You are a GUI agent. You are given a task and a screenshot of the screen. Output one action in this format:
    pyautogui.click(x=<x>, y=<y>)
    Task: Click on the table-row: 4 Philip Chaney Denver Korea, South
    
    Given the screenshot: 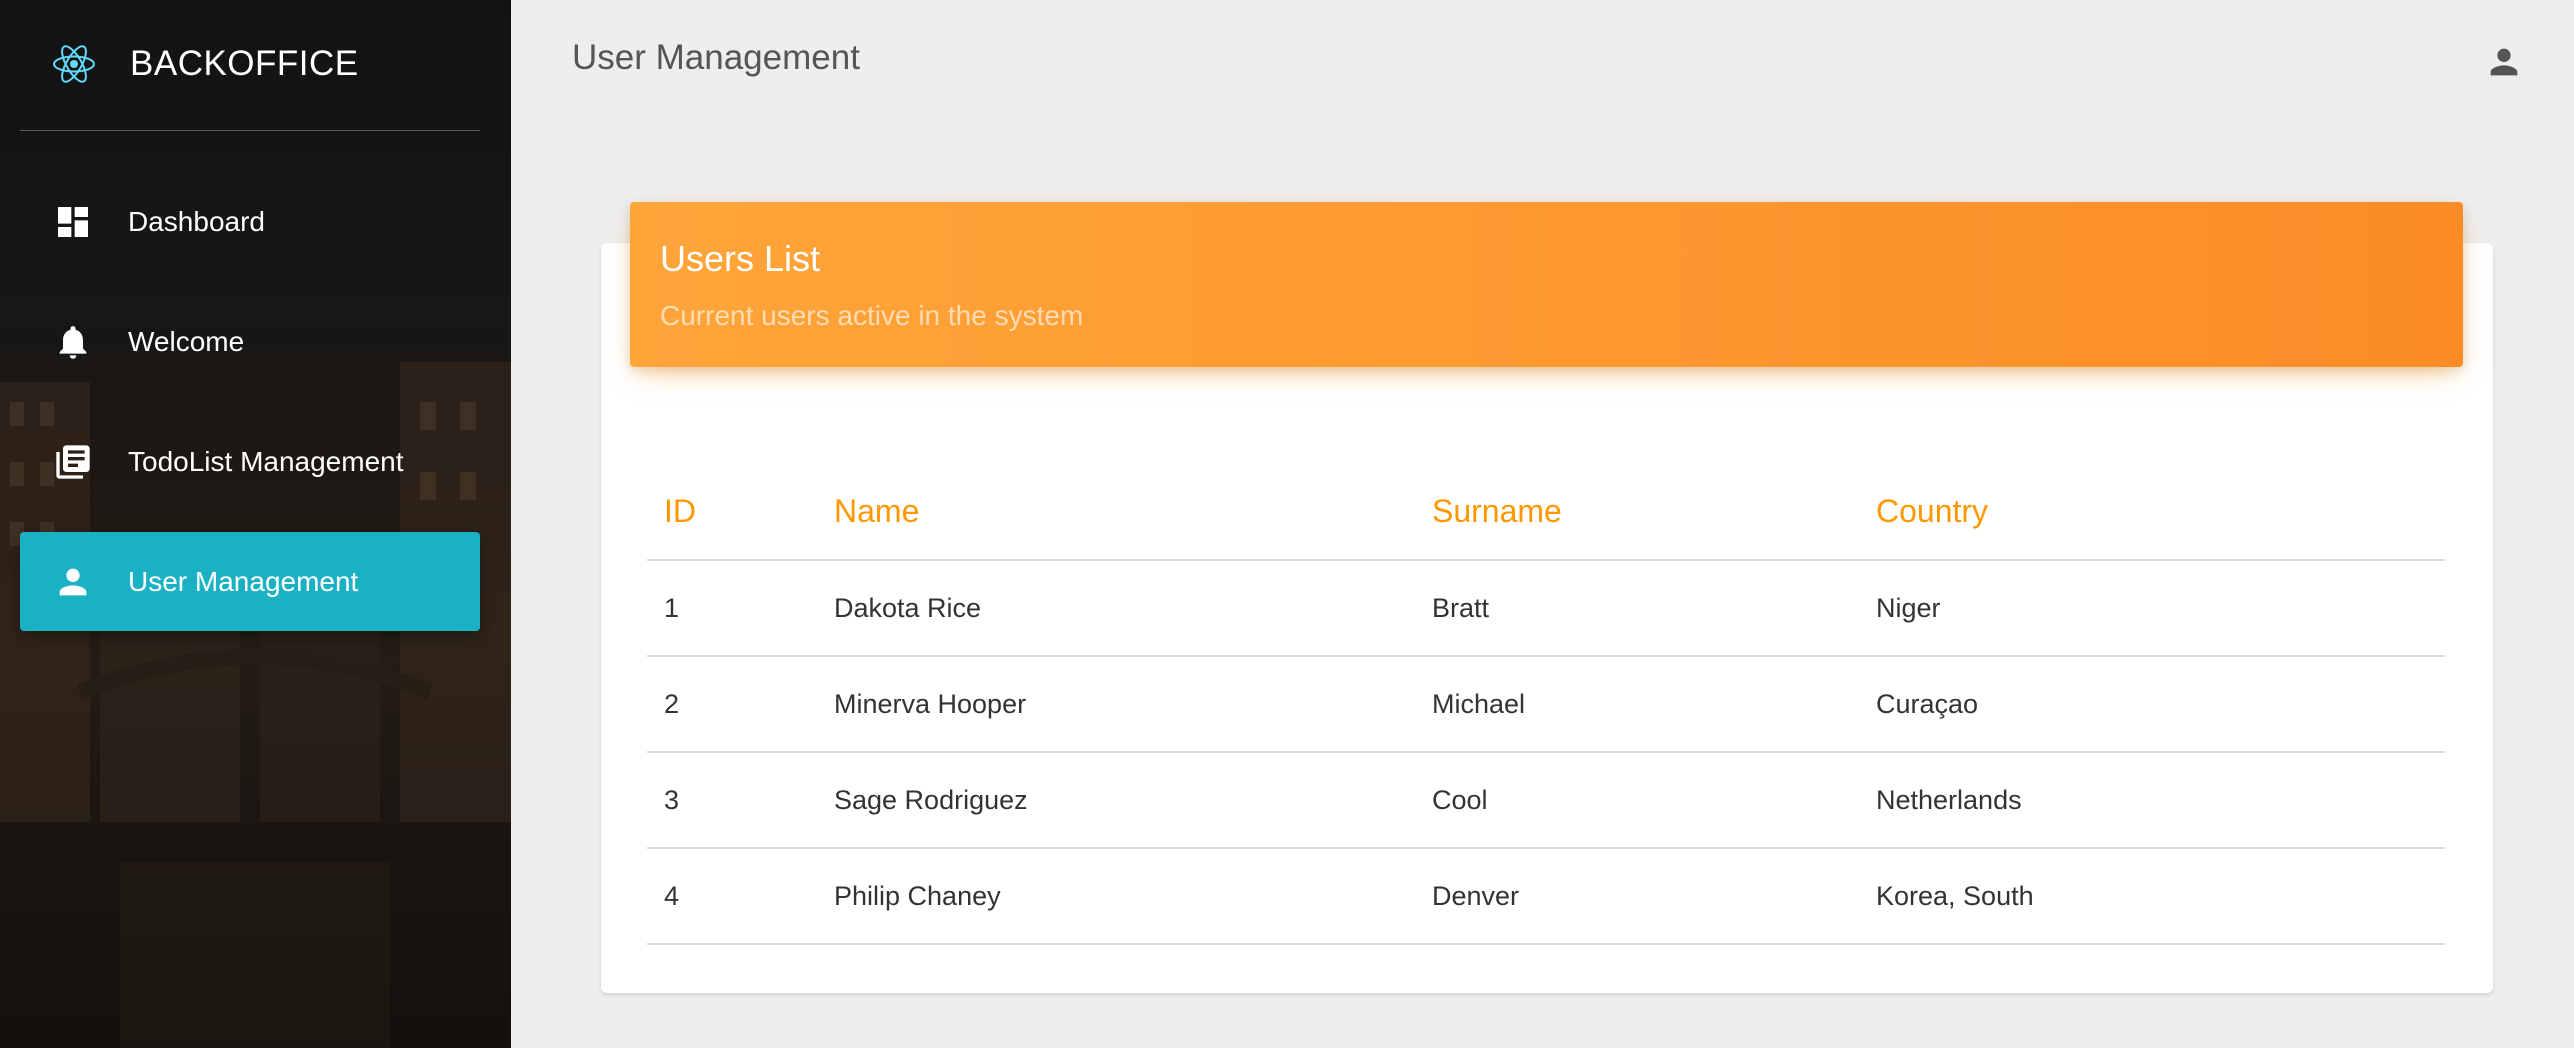 What is the action you would take?
    pyautogui.click(x=1546, y=896)
    